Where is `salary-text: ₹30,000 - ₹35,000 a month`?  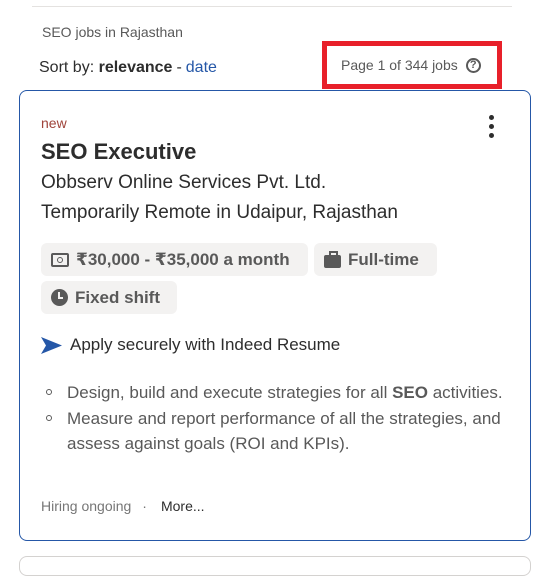
salary-text: ₹30,000 - ₹35,000 a month is located at coordinates (183, 259).